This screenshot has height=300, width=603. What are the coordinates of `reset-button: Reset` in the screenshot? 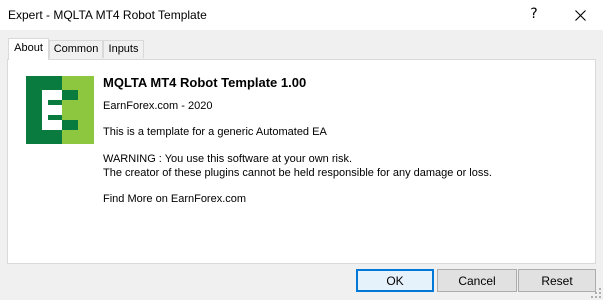 It's located at (557, 280).